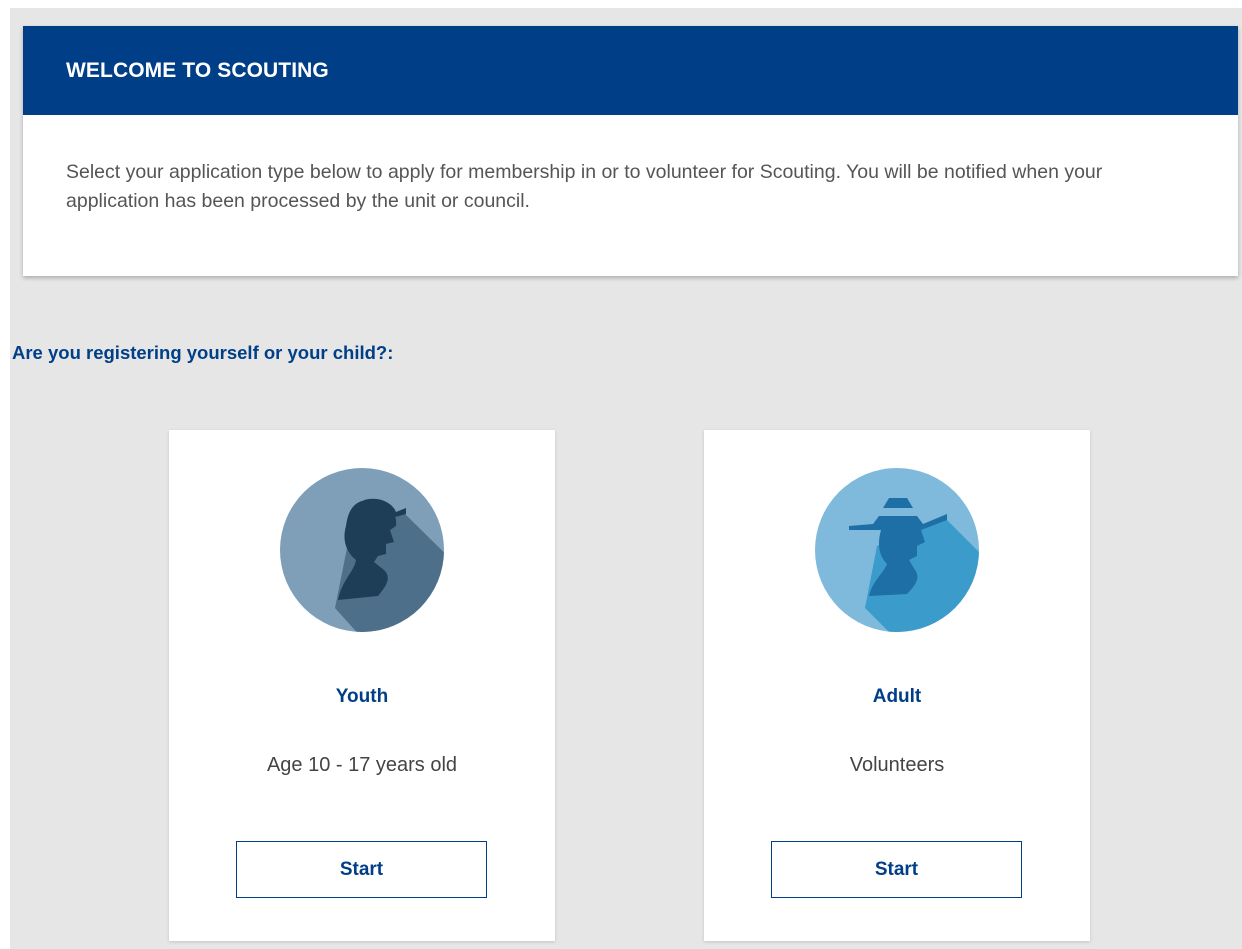 This screenshot has width=1242, height=949. I want to click on left-strip, so click(5, 474).